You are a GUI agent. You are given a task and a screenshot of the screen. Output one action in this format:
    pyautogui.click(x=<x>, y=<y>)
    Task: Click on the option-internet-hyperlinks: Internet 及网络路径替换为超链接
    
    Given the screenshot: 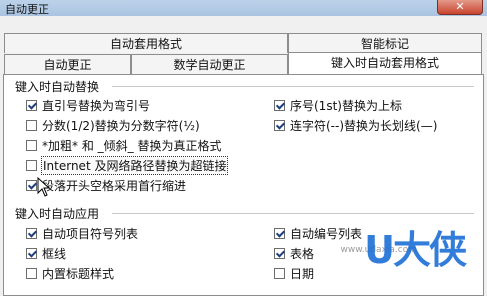 What is the action you would take?
    pyautogui.click(x=127, y=165)
    